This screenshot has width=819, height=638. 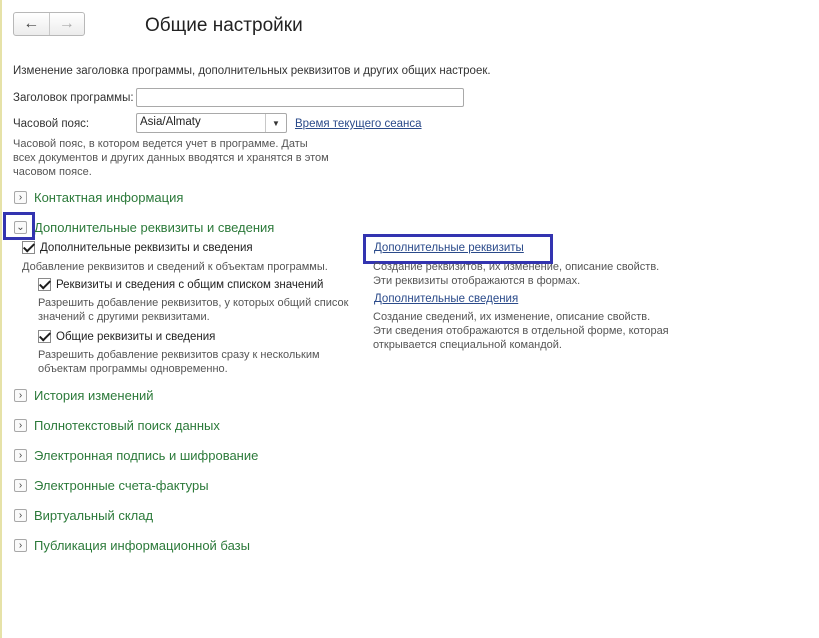 I want to click on section-publication: › Публикация информационной базы, so click(x=132, y=545).